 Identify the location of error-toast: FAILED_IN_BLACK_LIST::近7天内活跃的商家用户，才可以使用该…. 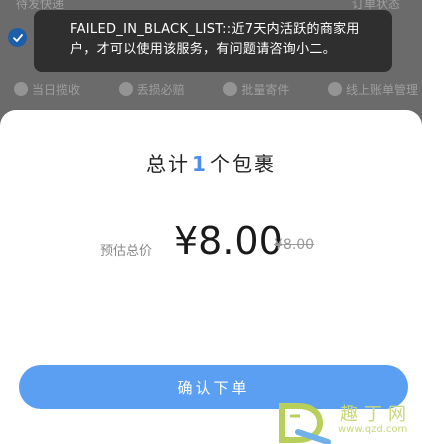
(213, 41).